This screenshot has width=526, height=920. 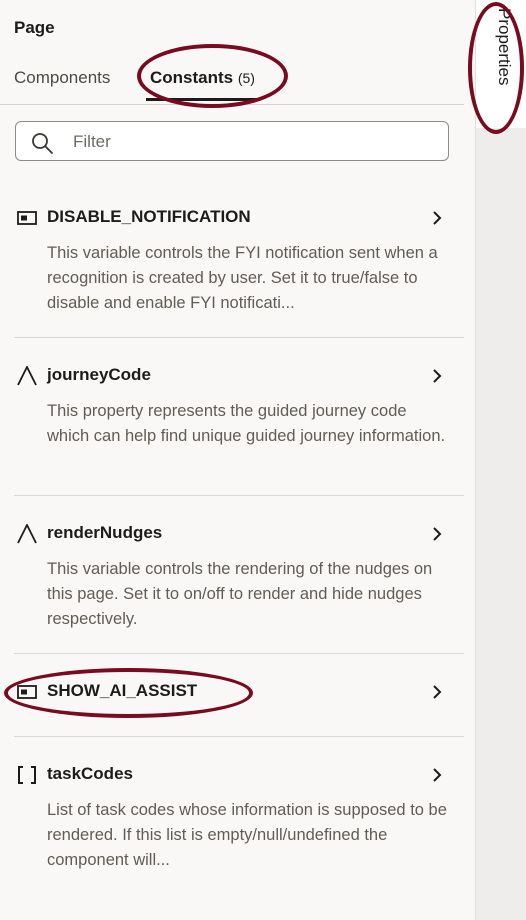 I want to click on tab-components: Components, so click(x=62, y=78).